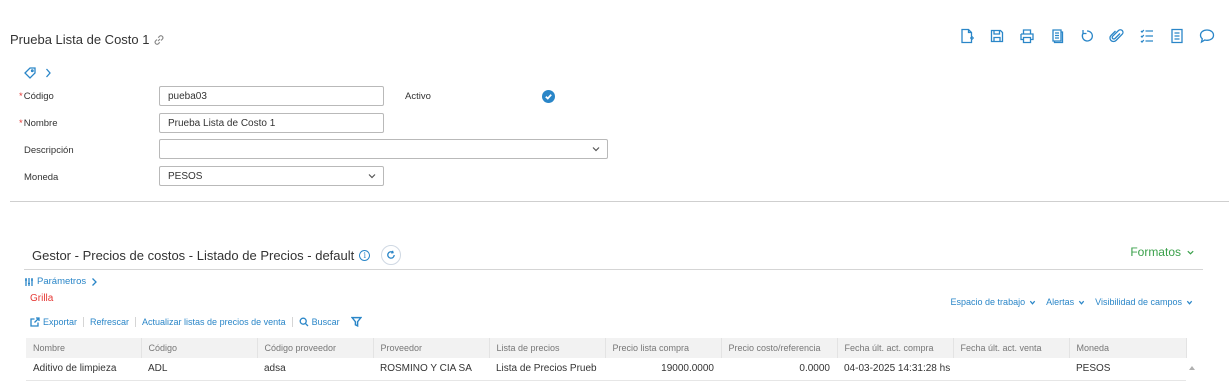 The image size is (1229, 385). I want to click on tag-icon, so click(30, 74).